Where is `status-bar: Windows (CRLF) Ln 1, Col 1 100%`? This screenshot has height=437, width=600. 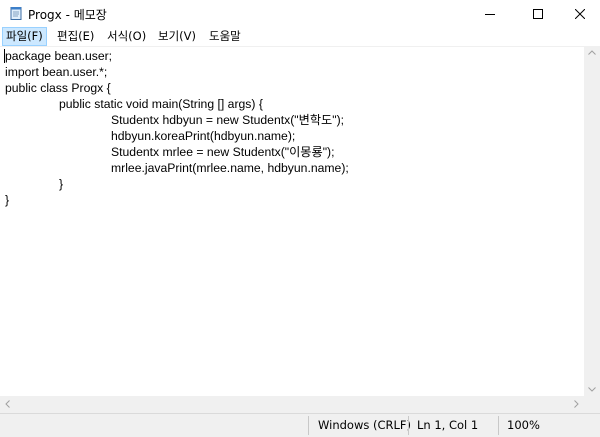 status-bar: Windows (CRLF) Ln 1, Col 1 100% is located at coordinates (300, 425).